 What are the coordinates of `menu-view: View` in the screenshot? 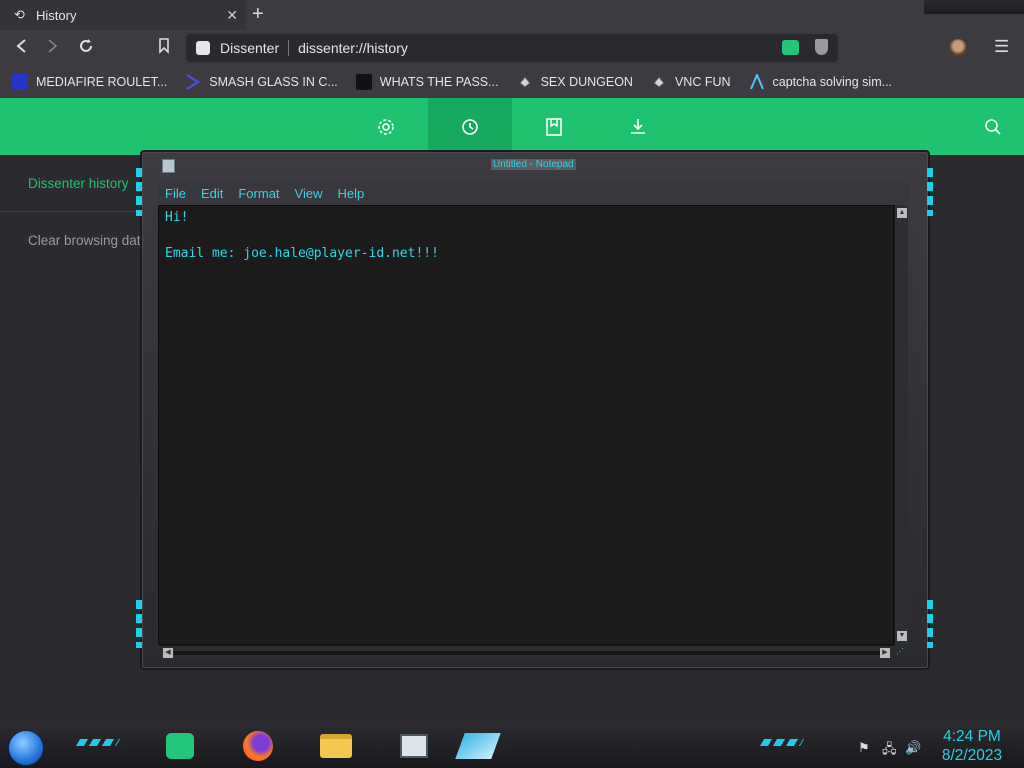 It's located at (309, 193).